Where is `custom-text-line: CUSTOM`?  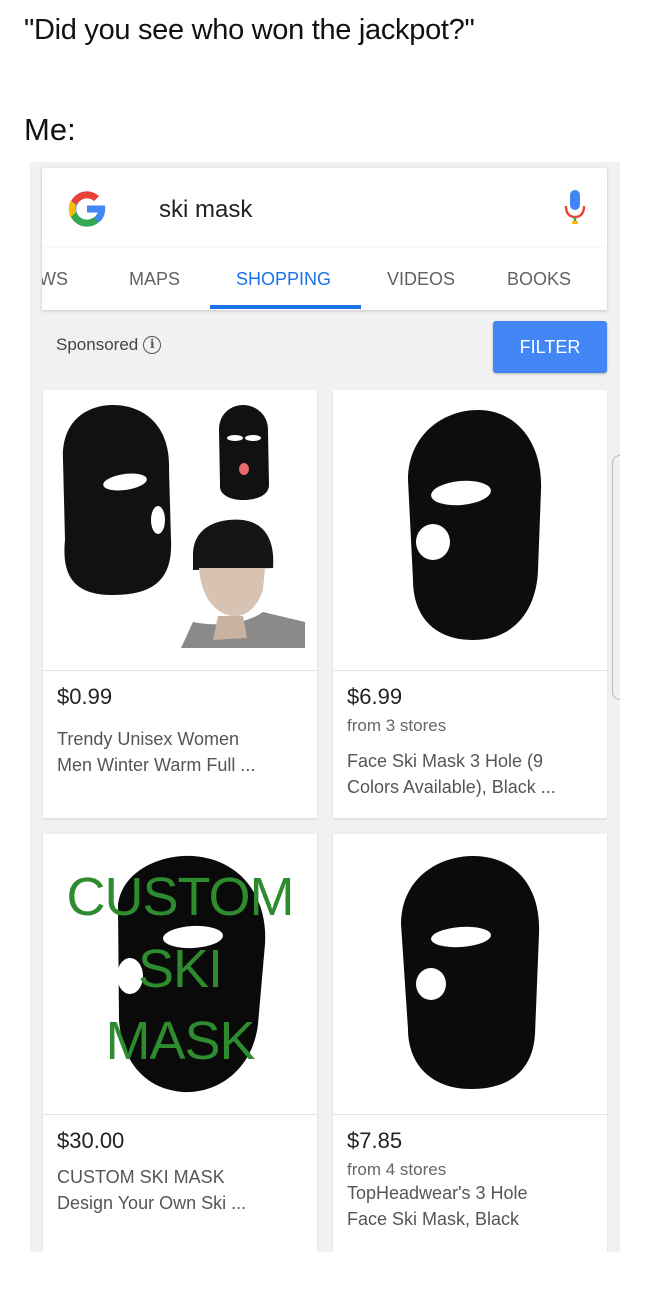
custom-text-line: CUSTOM is located at coordinates (180, 897).